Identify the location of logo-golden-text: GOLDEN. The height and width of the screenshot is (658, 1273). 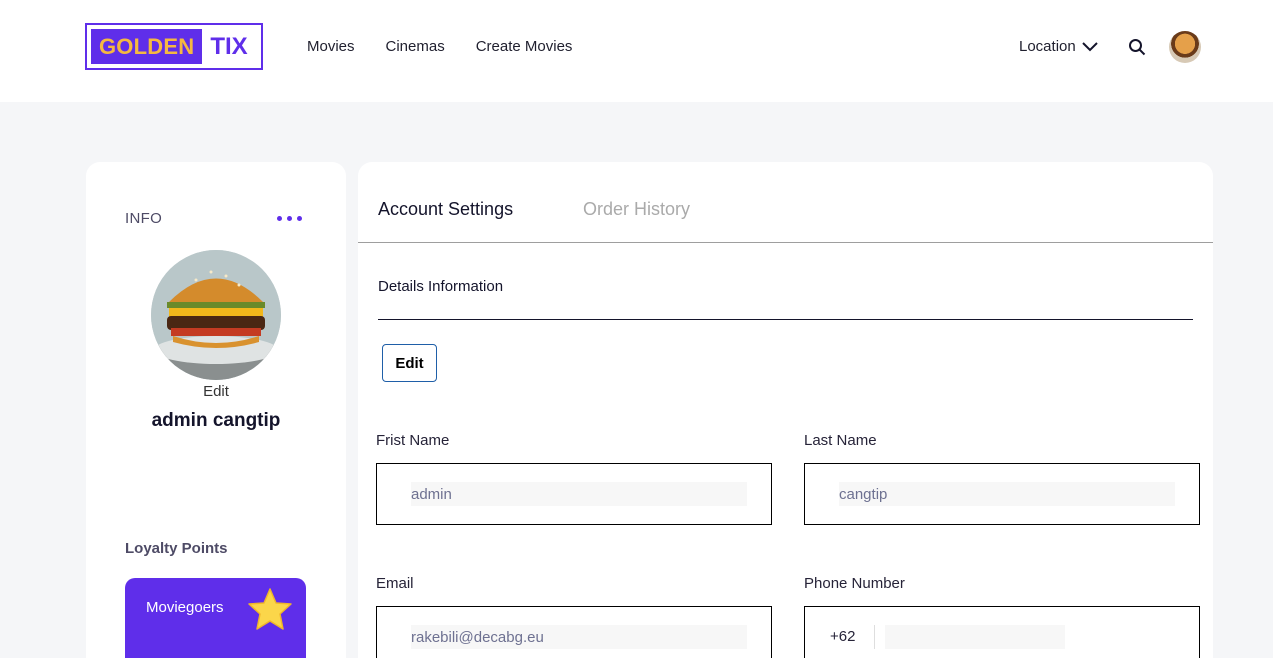
(147, 46).